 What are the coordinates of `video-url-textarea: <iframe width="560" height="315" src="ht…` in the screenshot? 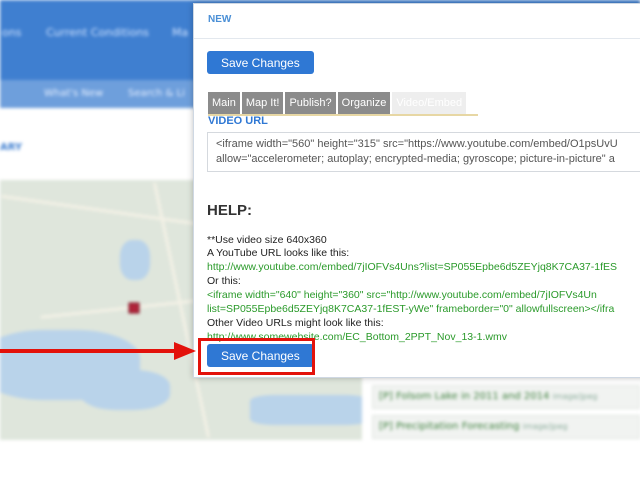 It's located at (423, 152).